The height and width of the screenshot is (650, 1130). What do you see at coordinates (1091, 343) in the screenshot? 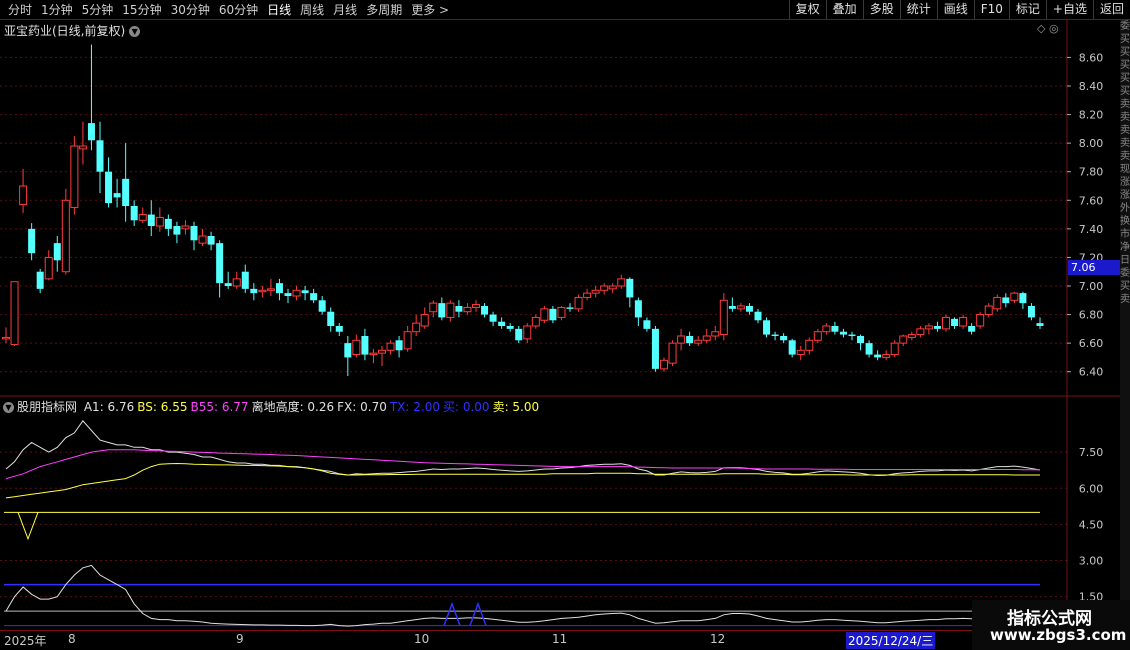
I see `price-tick-label: 6.60` at bounding box center [1091, 343].